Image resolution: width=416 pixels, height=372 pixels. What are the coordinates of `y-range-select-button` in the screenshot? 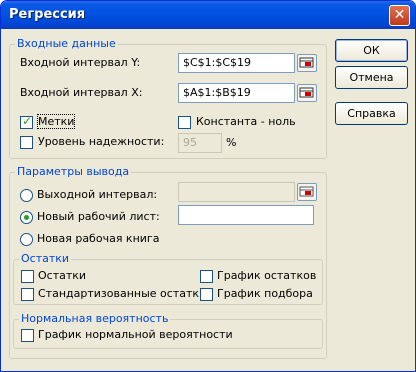 It's located at (307, 63).